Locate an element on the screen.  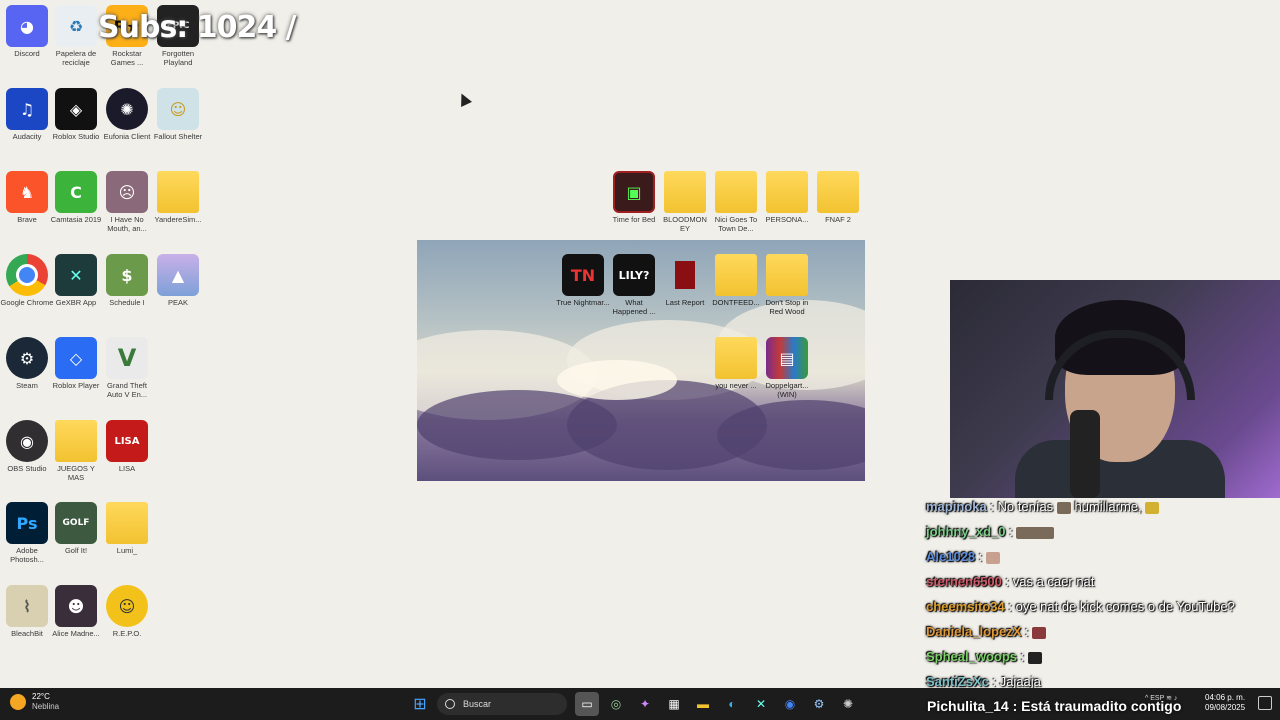
clock: 04:06 p. m. 09/08/2025 is located at coordinates (1225, 703).